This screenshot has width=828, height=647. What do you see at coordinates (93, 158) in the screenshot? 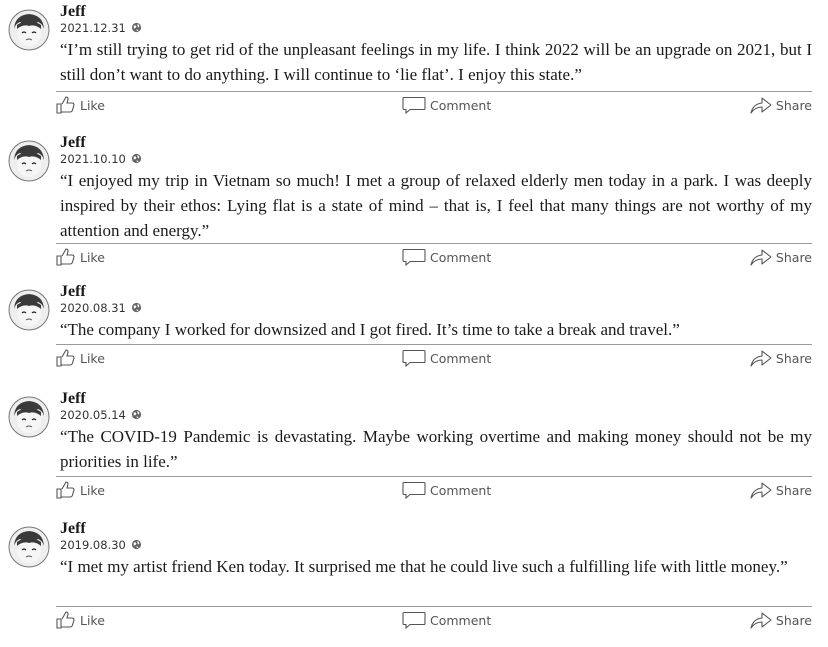
I see `post-date: 2021.10.10` at bounding box center [93, 158].